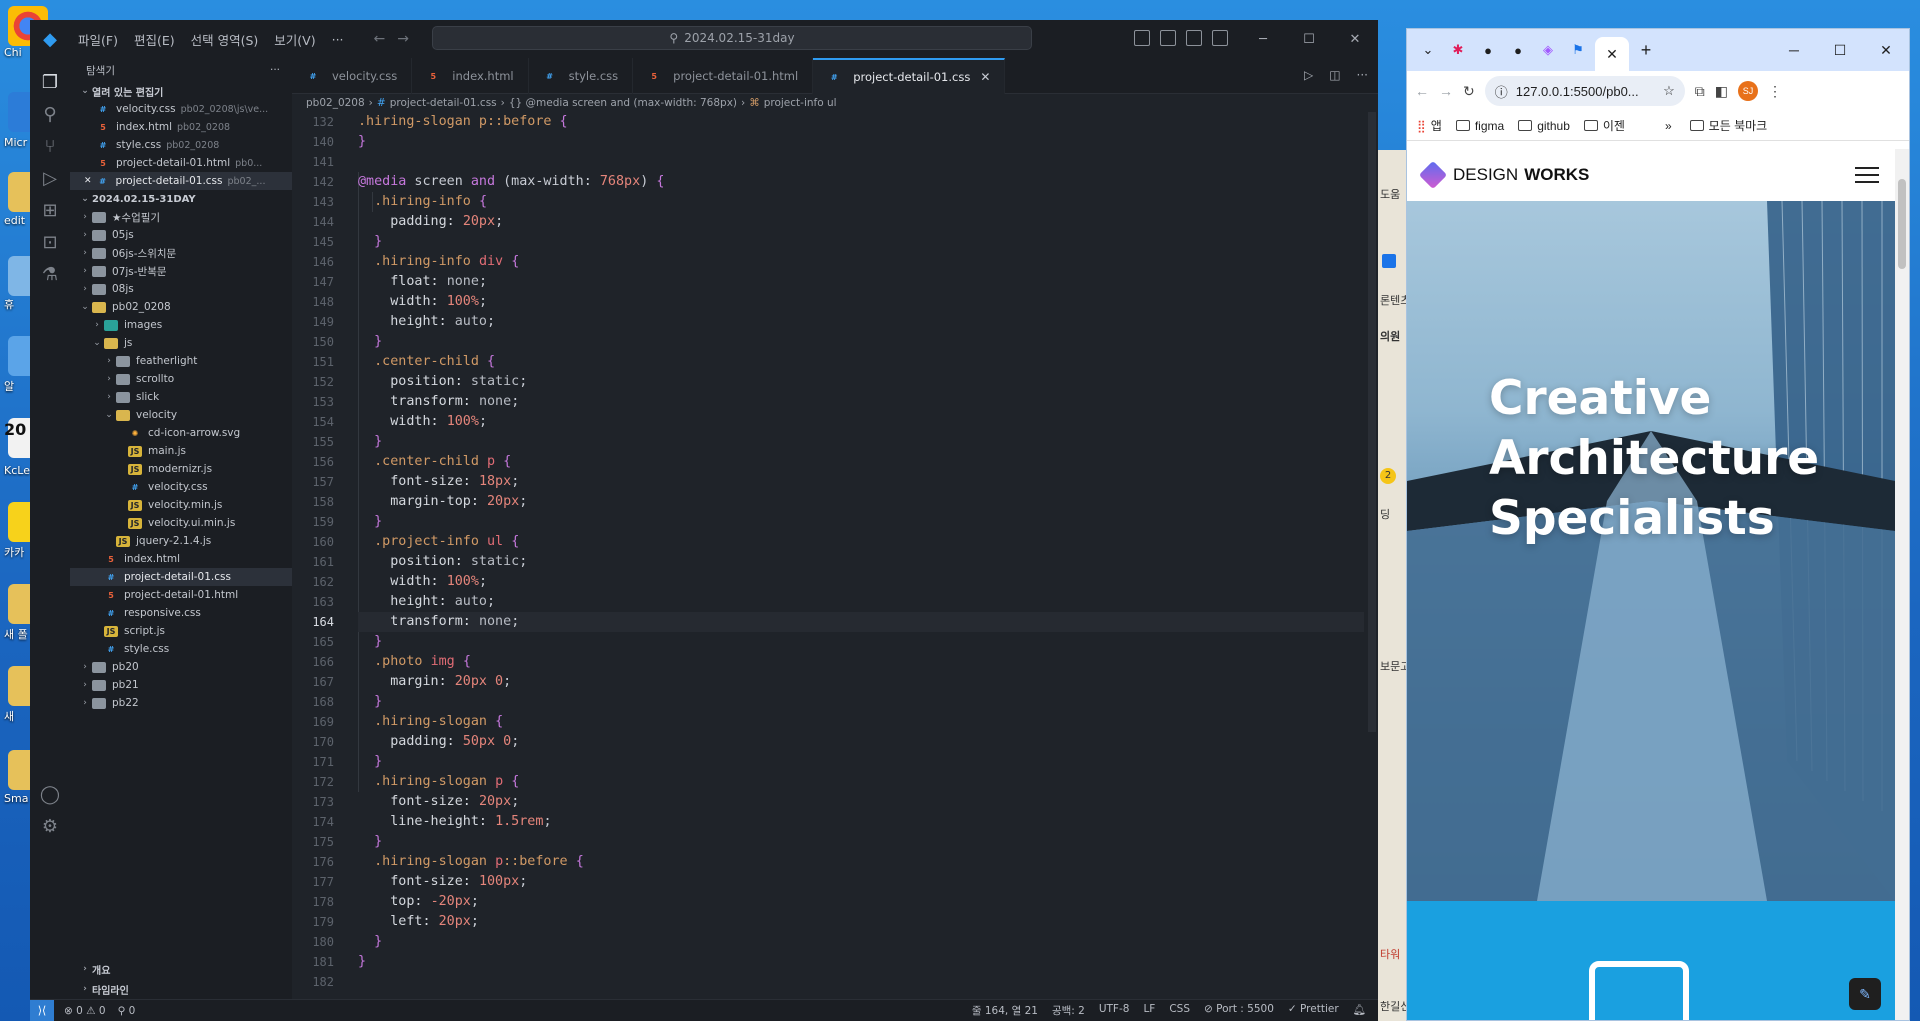 Image resolution: width=1920 pixels, height=1021 pixels. Describe the element at coordinates (181, 397) in the screenshot. I see `tree-item: › slick` at that location.